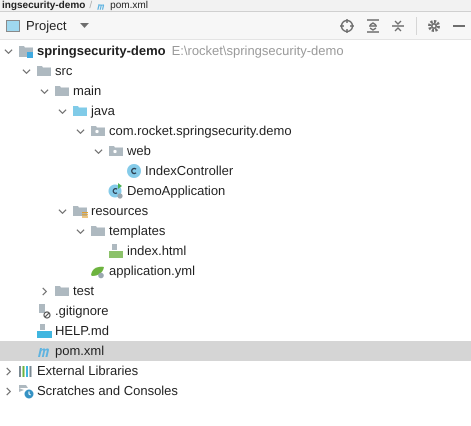  I want to click on html-file-icon, so click(116, 251).